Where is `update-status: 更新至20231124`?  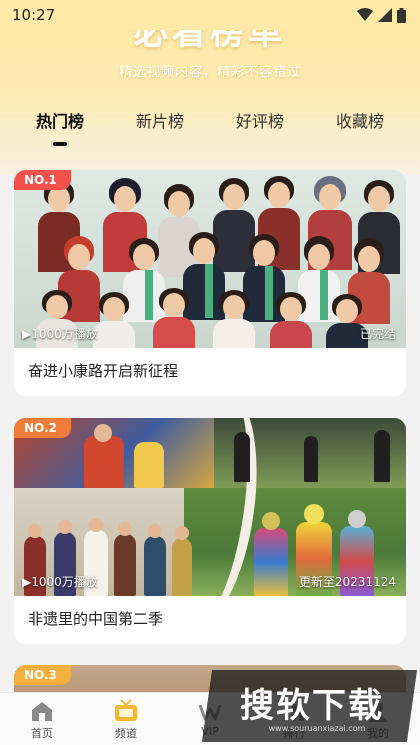 update-status: 更新至20231124 is located at coordinates (347, 582).